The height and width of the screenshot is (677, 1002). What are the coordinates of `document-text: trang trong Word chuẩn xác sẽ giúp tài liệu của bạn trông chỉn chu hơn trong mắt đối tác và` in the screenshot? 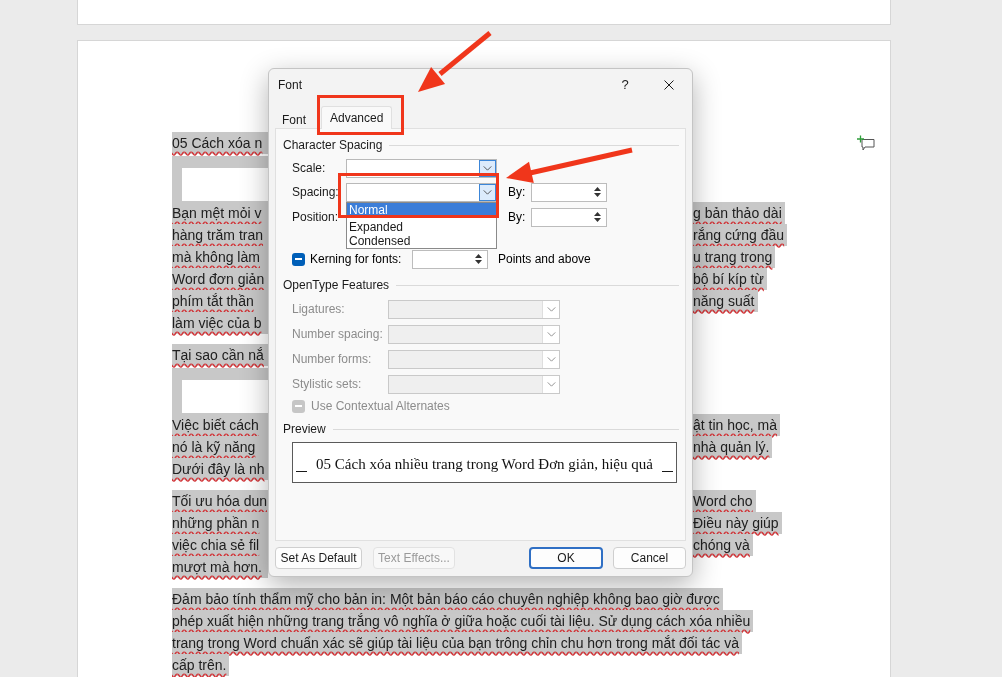 It's located at (457, 643).